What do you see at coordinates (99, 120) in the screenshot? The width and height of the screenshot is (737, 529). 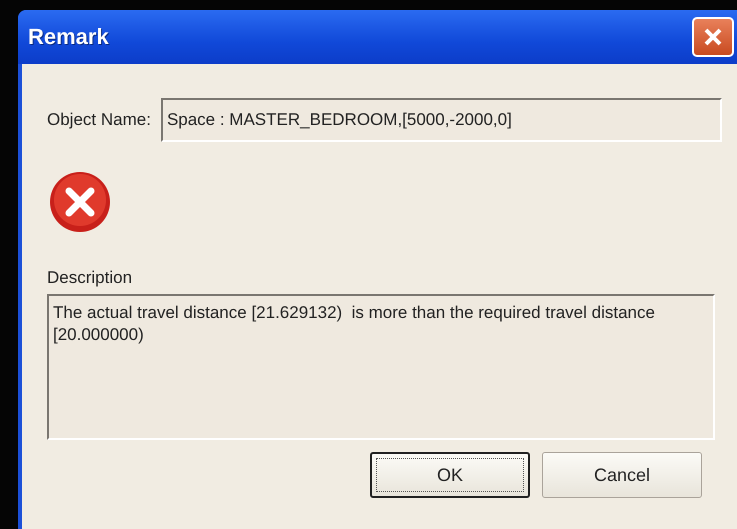 I see `object-name-label: Object Name:` at bounding box center [99, 120].